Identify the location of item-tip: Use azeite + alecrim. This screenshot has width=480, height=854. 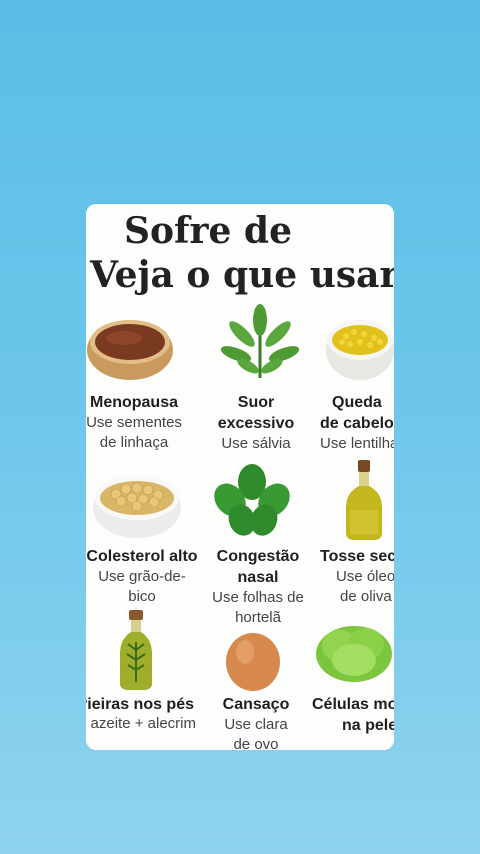
(141, 723).